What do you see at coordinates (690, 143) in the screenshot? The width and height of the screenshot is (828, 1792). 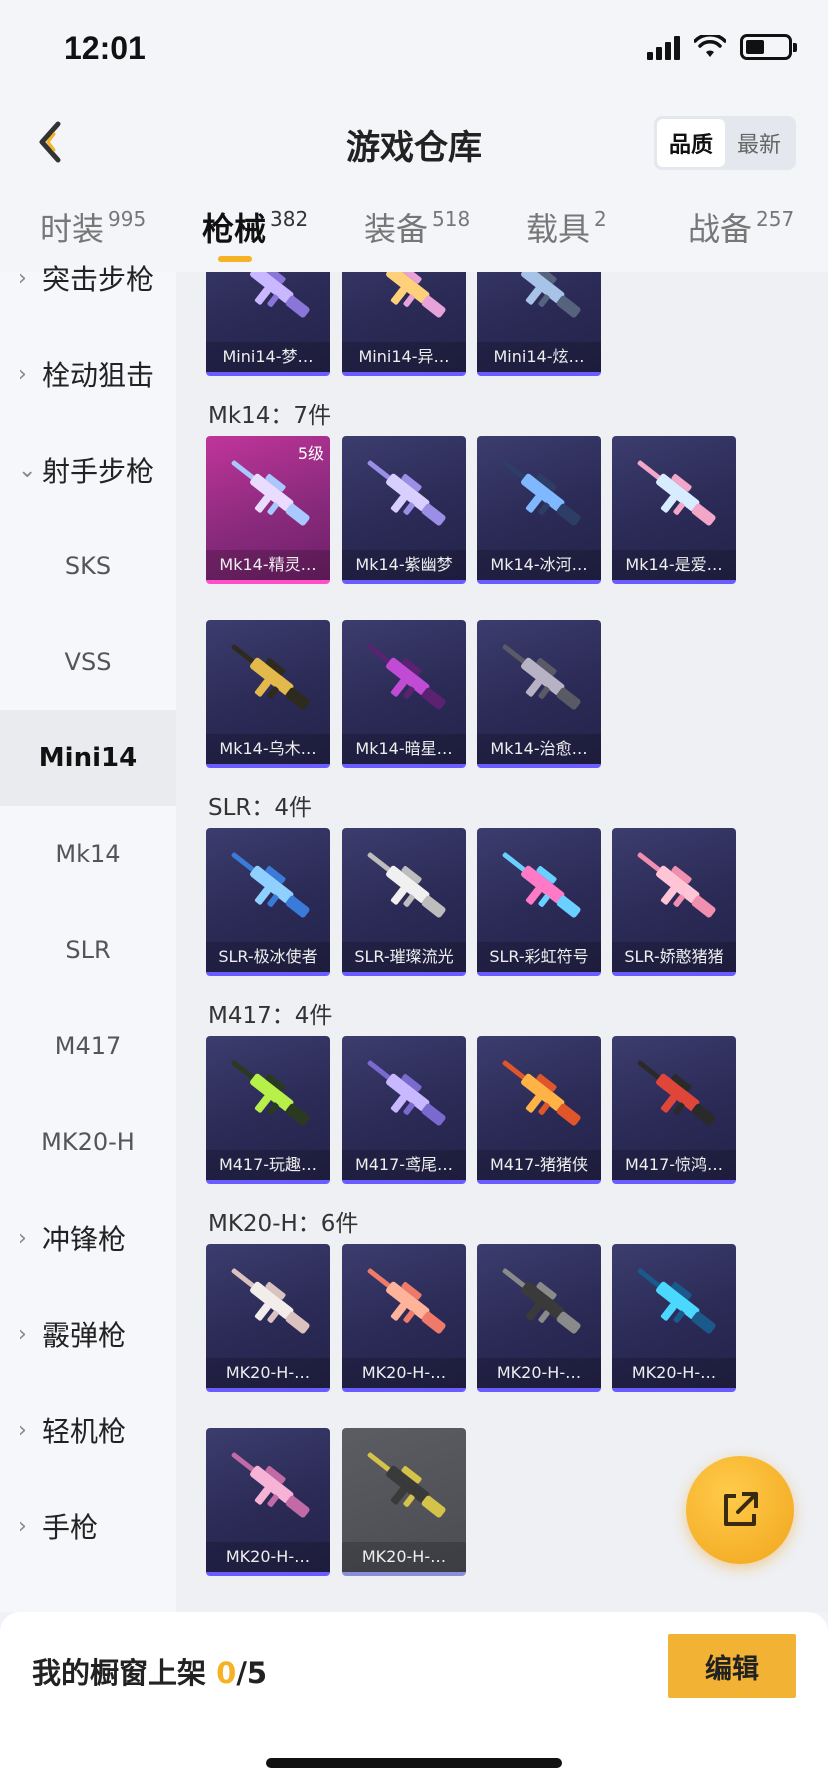 I see `sort-quality-button: 品质` at bounding box center [690, 143].